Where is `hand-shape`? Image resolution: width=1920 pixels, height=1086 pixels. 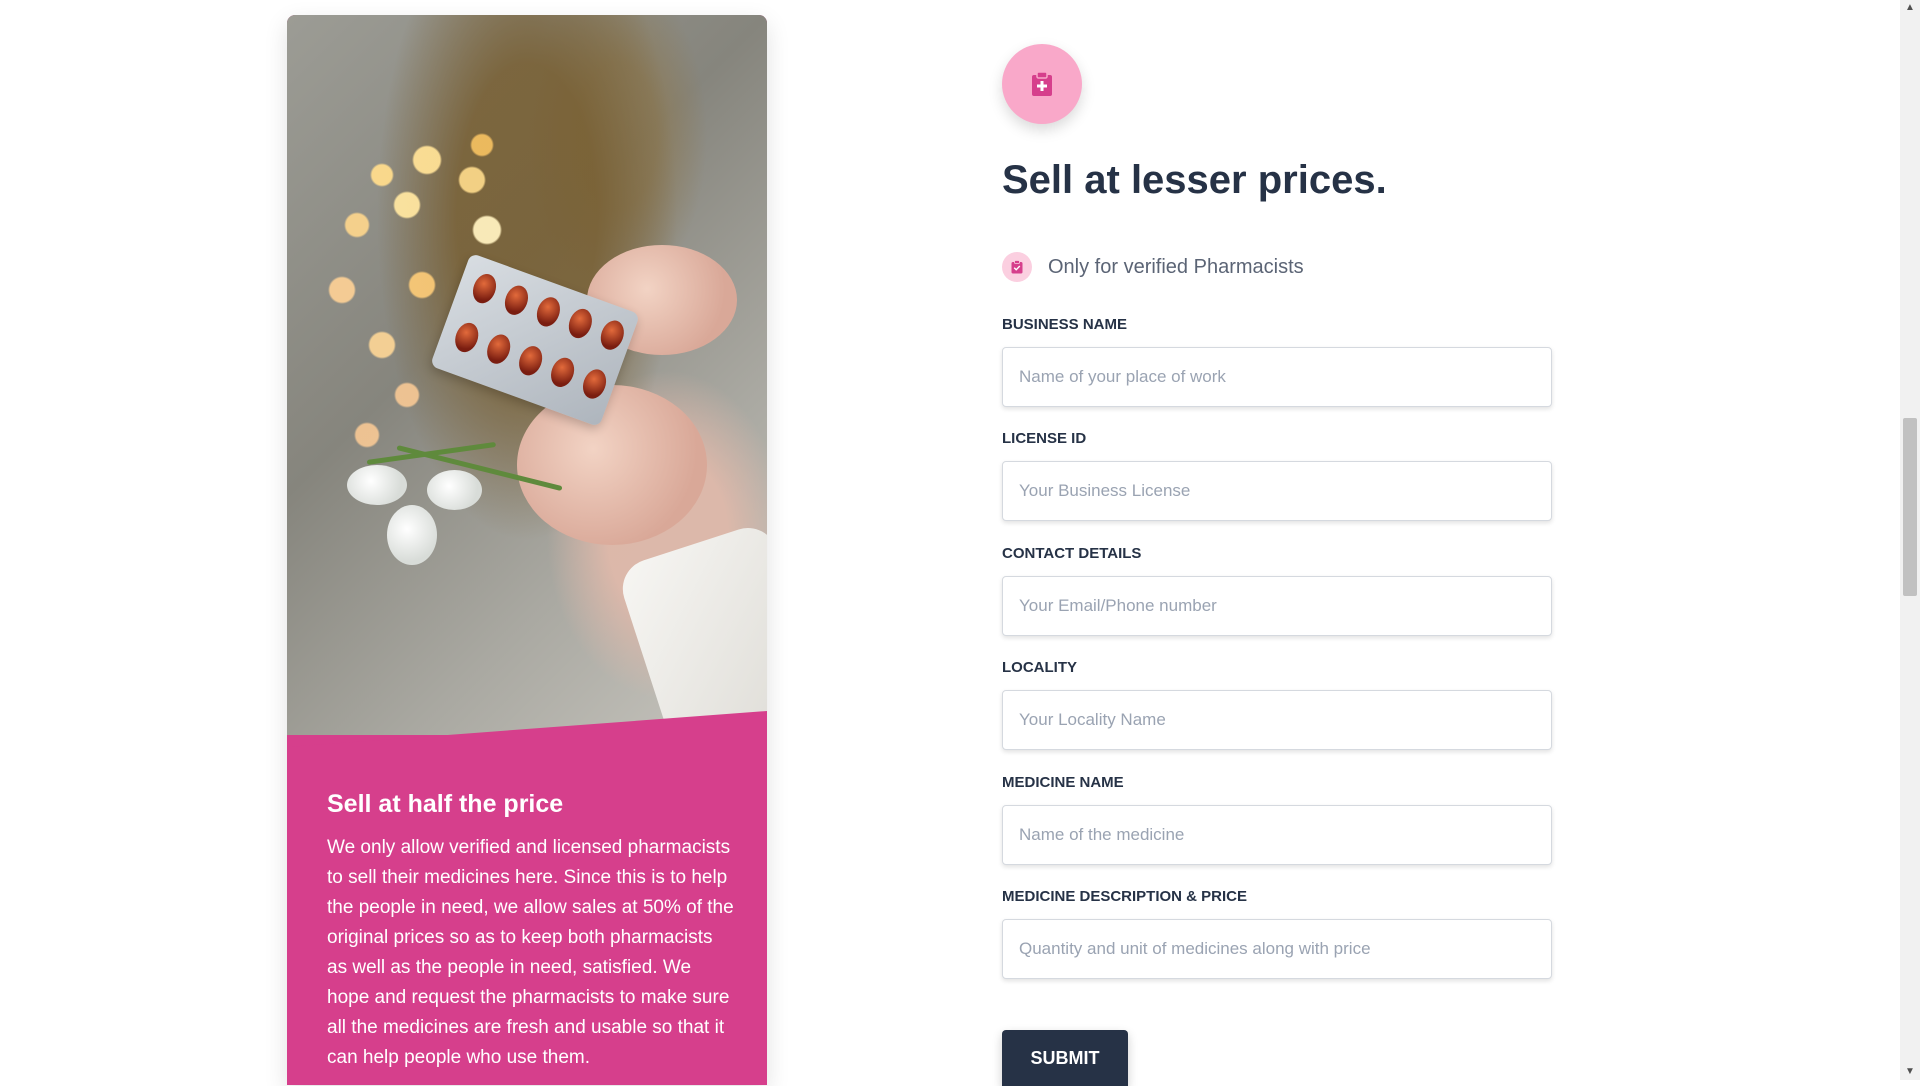 hand-shape is located at coordinates (612, 465).